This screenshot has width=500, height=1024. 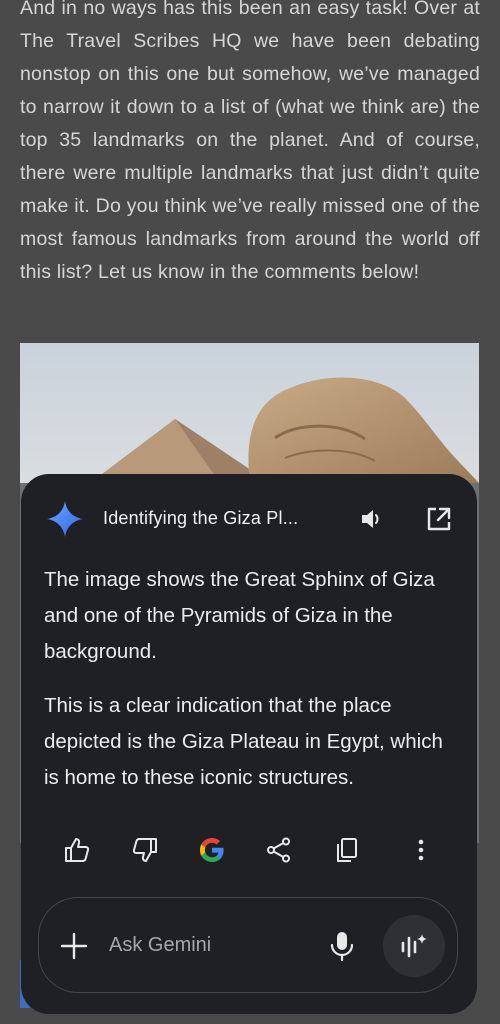 What do you see at coordinates (439, 519) in the screenshot?
I see `open-in-new-icon` at bounding box center [439, 519].